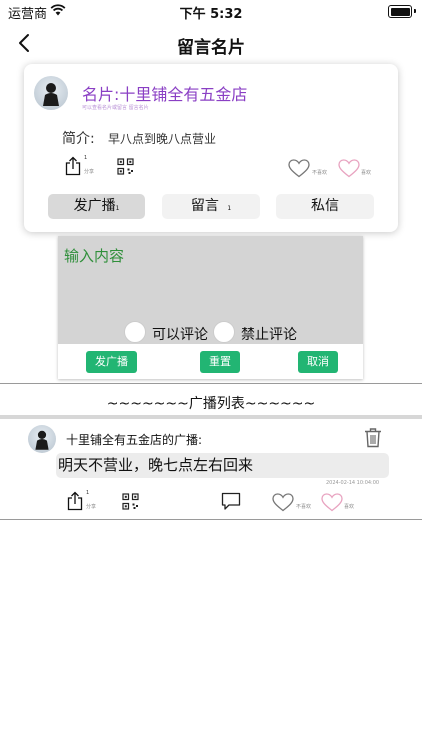 This screenshot has height=750, width=422. Describe the element at coordinates (211, 404) in the screenshot. I see `broadcast-list-title: ~~~~~~~广播列表~~~~~~` at that location.